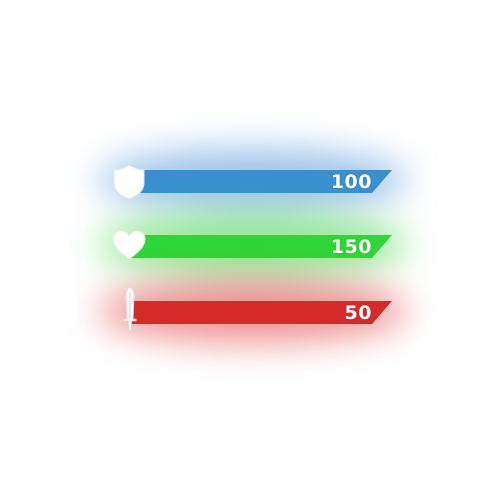 The image size is (500, 500). I want to click on shield-icon, so click(130, 181).